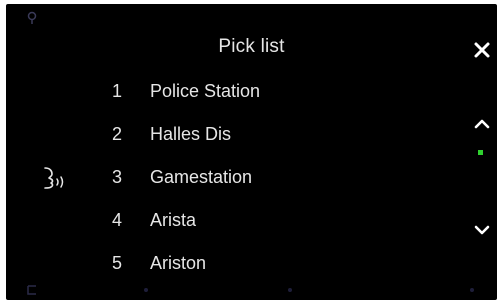 The image size is (499, 303). I want to click on scroll-down-button, so click(482, 230).